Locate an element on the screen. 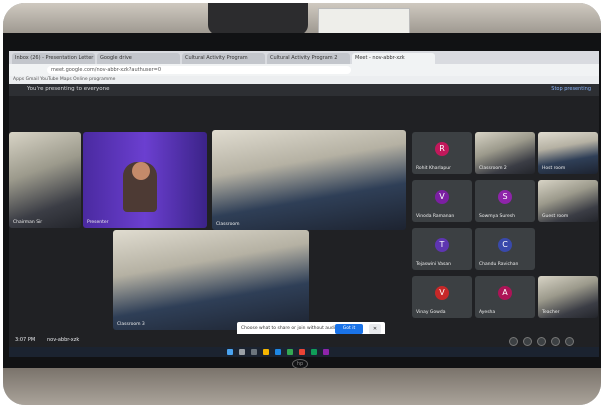 This screenshot has height=408, width=604. participant-tile: T Tejaswini Vasan is located at coordinates (442, 249).